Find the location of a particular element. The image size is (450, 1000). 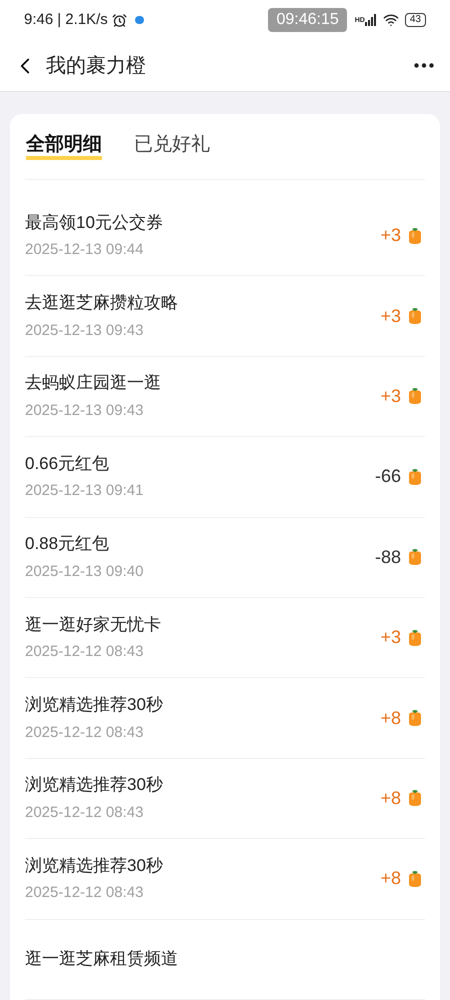

record-time: 2025-12-13 09:44 is located at coordinates (84, 250).